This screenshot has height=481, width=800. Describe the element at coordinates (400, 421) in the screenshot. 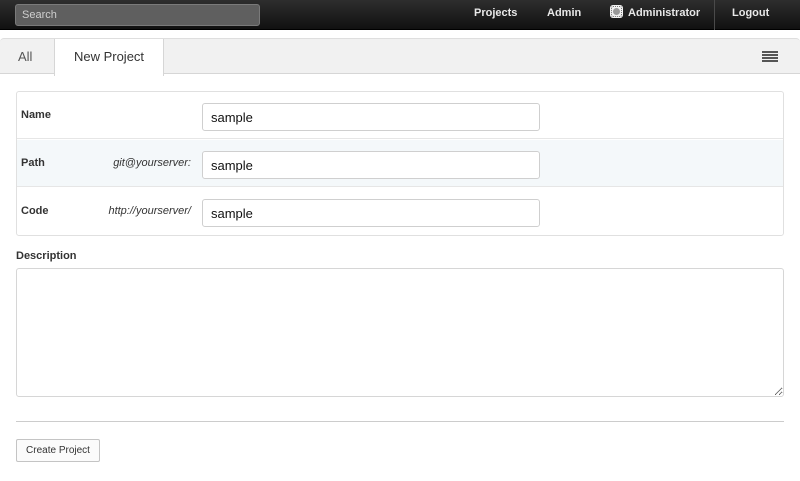

I see `form-divider` at that location.